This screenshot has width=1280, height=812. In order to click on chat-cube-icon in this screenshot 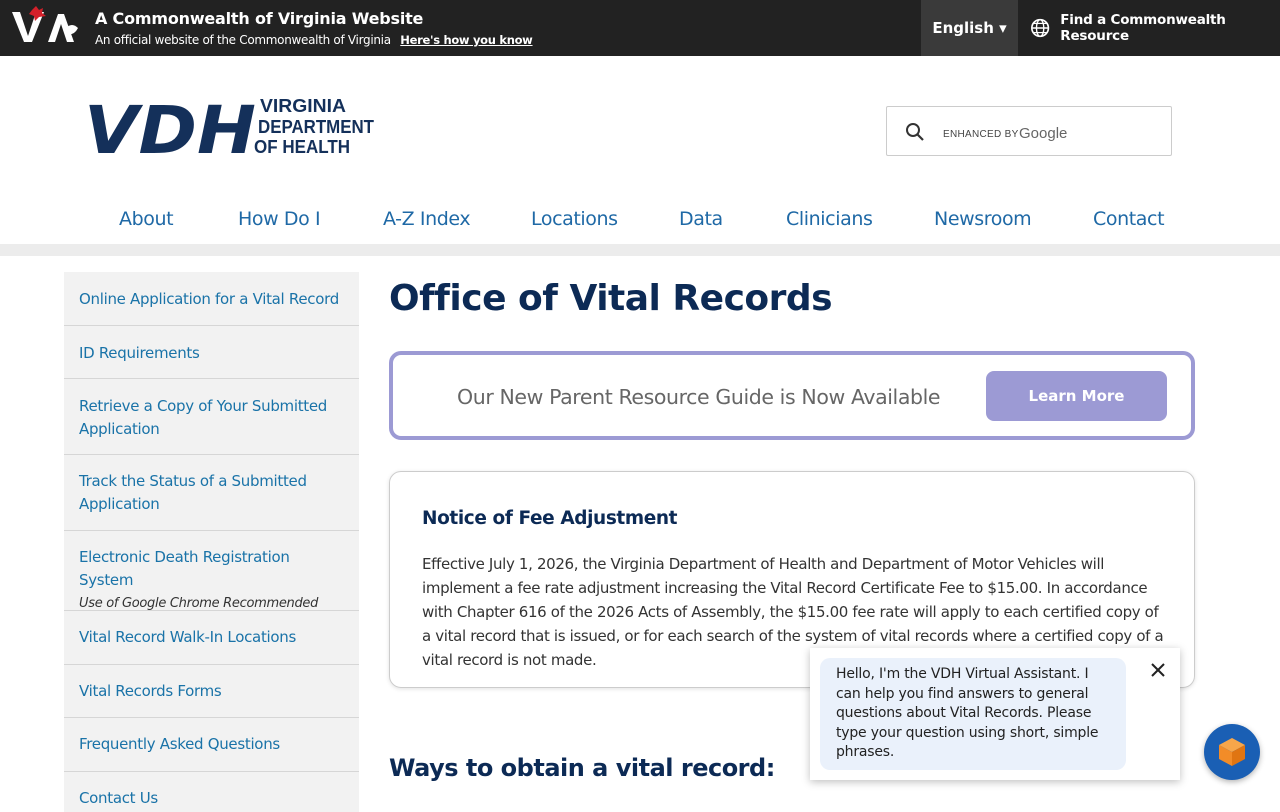, I will do `click(1232, 752)`.